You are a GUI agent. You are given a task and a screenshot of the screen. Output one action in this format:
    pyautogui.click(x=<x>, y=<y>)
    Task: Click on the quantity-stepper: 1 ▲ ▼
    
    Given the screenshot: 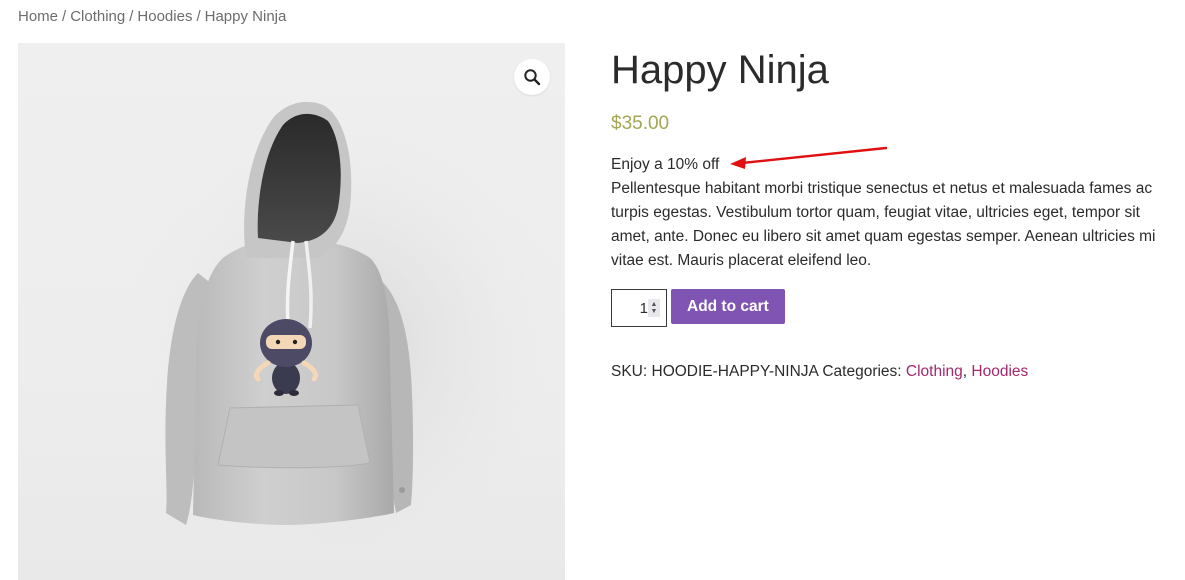 What is the action you would take?
    pyautogui.click(x=639, y=308)
    